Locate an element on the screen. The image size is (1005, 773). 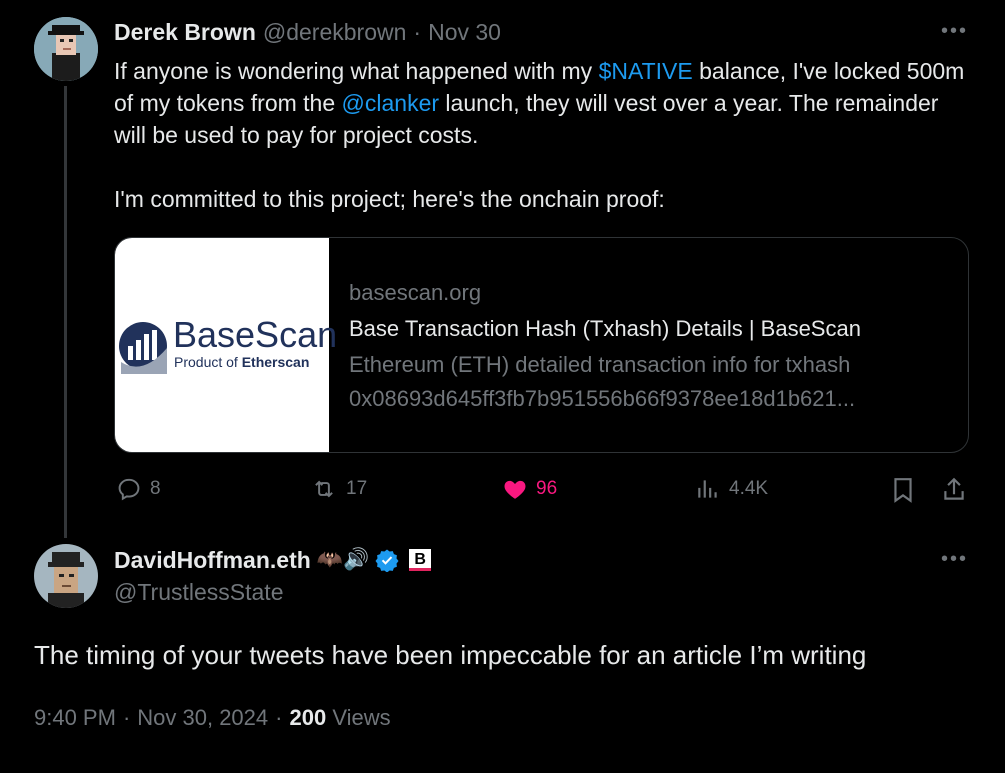
author-handle: @derekbrown is located at coordinates (335, 32).